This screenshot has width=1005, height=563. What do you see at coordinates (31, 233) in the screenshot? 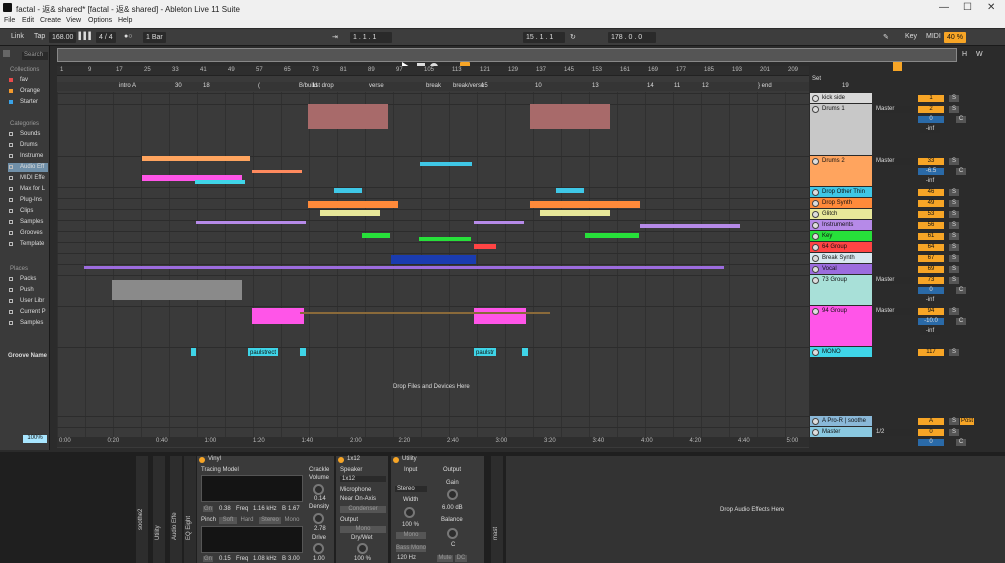
I see `category-item: Grooves` at bounding box center [31, 233].